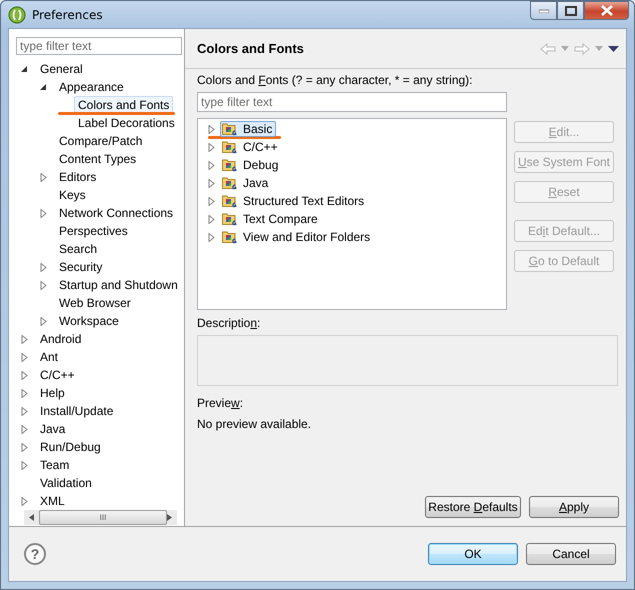 The height and width of the screenshot is (590, 635). I want to click on tree-item: Workspace, so click(89, 321).